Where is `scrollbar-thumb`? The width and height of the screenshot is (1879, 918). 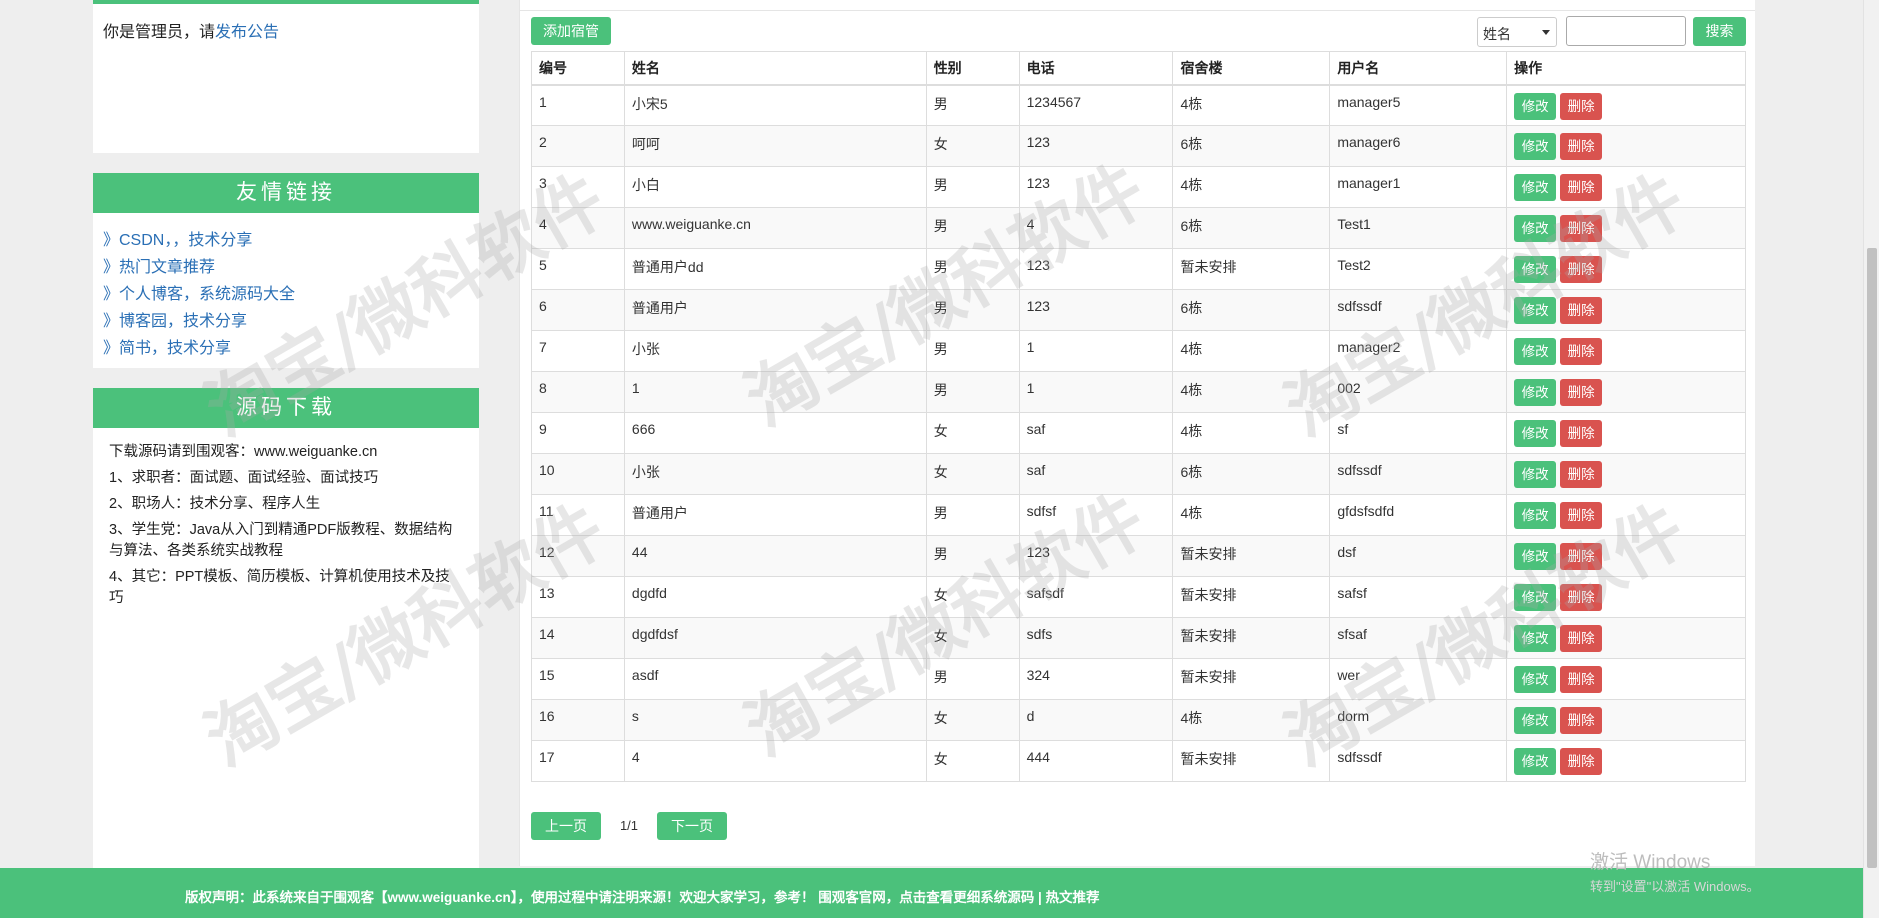
scrollbar-thumb is located at coordinates (1872, 558).